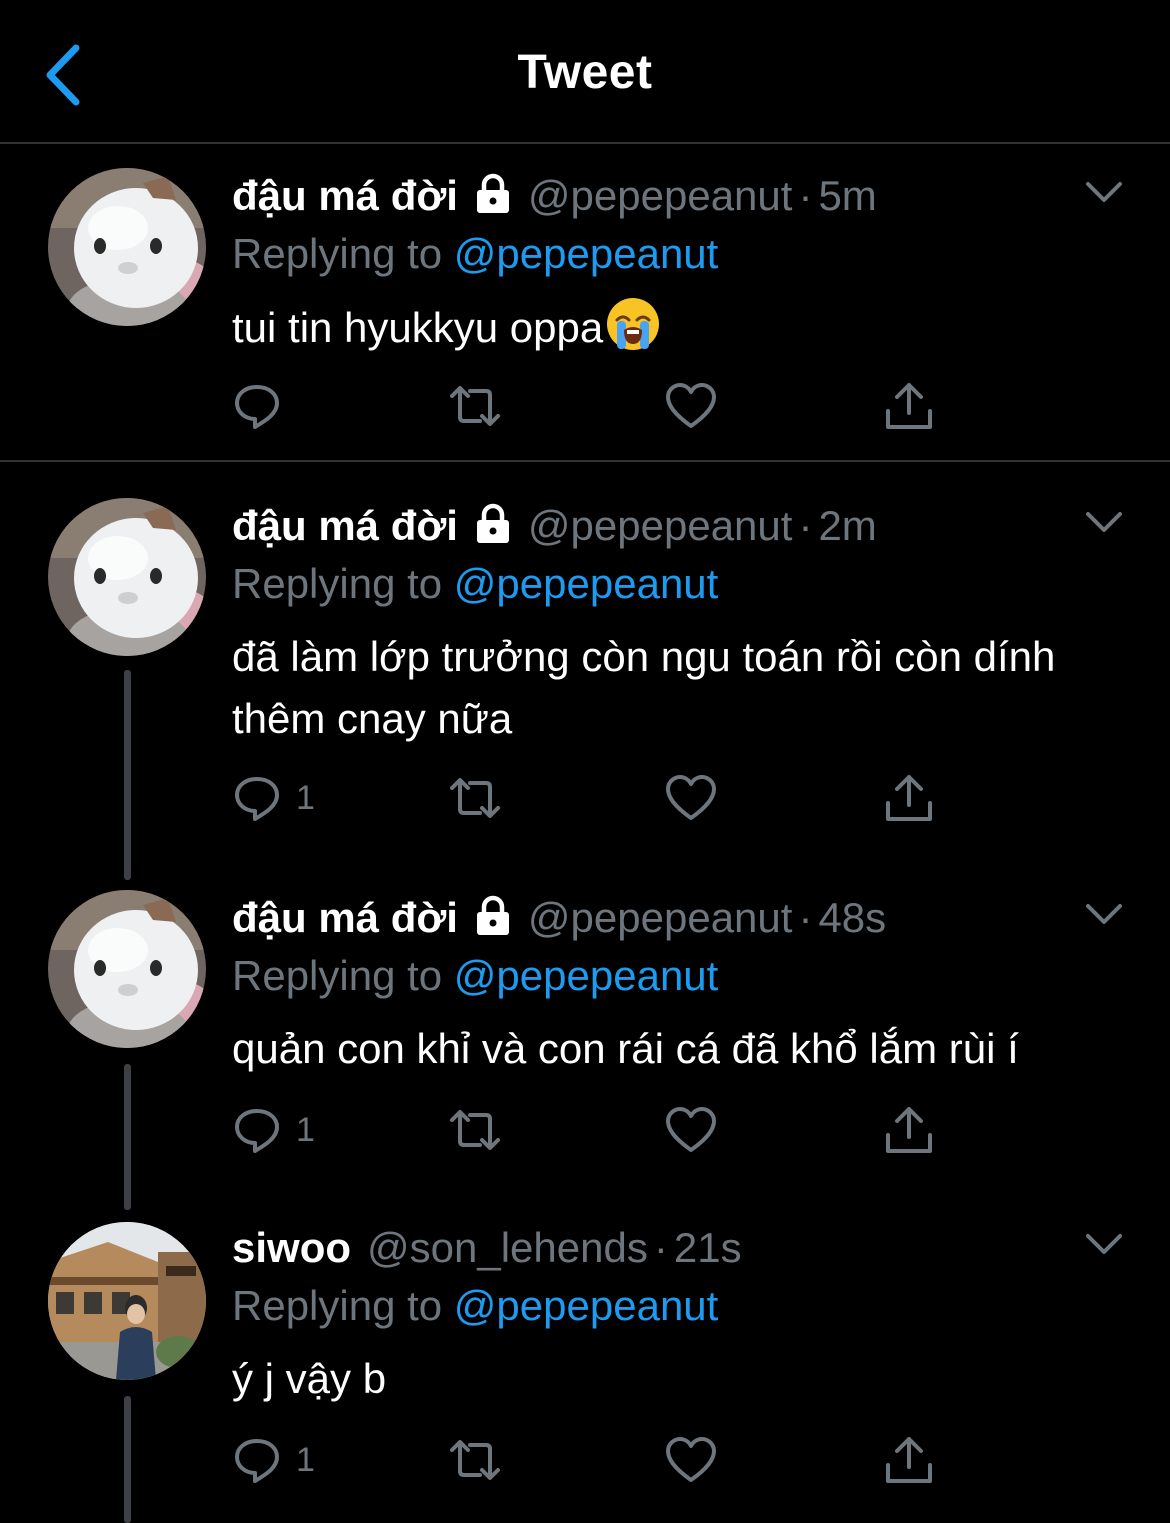 The height and width of the screenshot is (1523, 1170). I want to click on timestamp: 21s, so click(708, 1247).